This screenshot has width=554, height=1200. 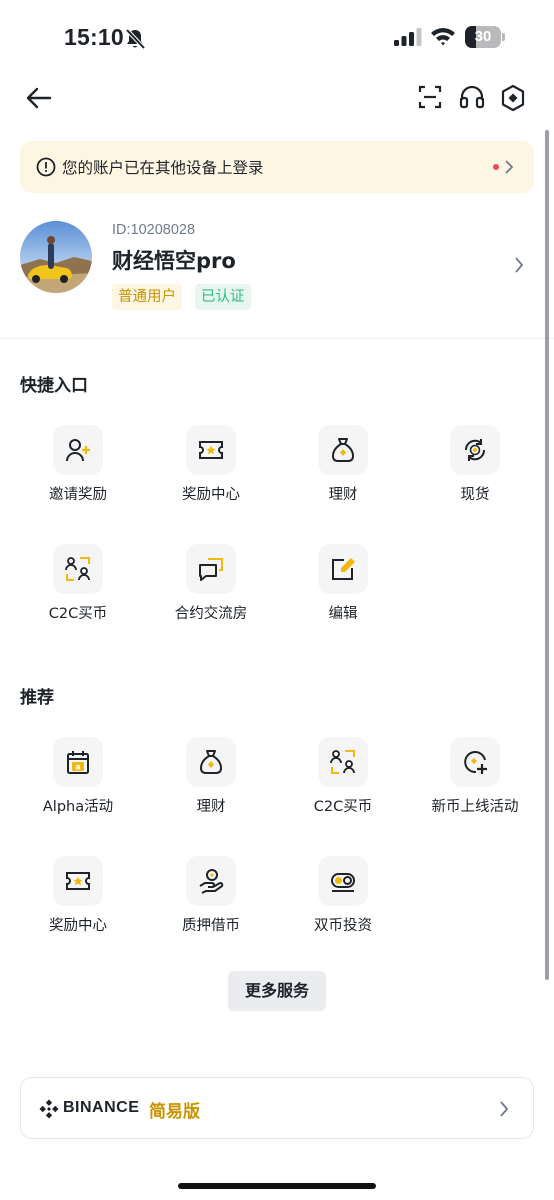 What do you see at coordinates (135, 39) in the screenshot?
I see `bell-slash-icon` at bounding box center [135, 39].